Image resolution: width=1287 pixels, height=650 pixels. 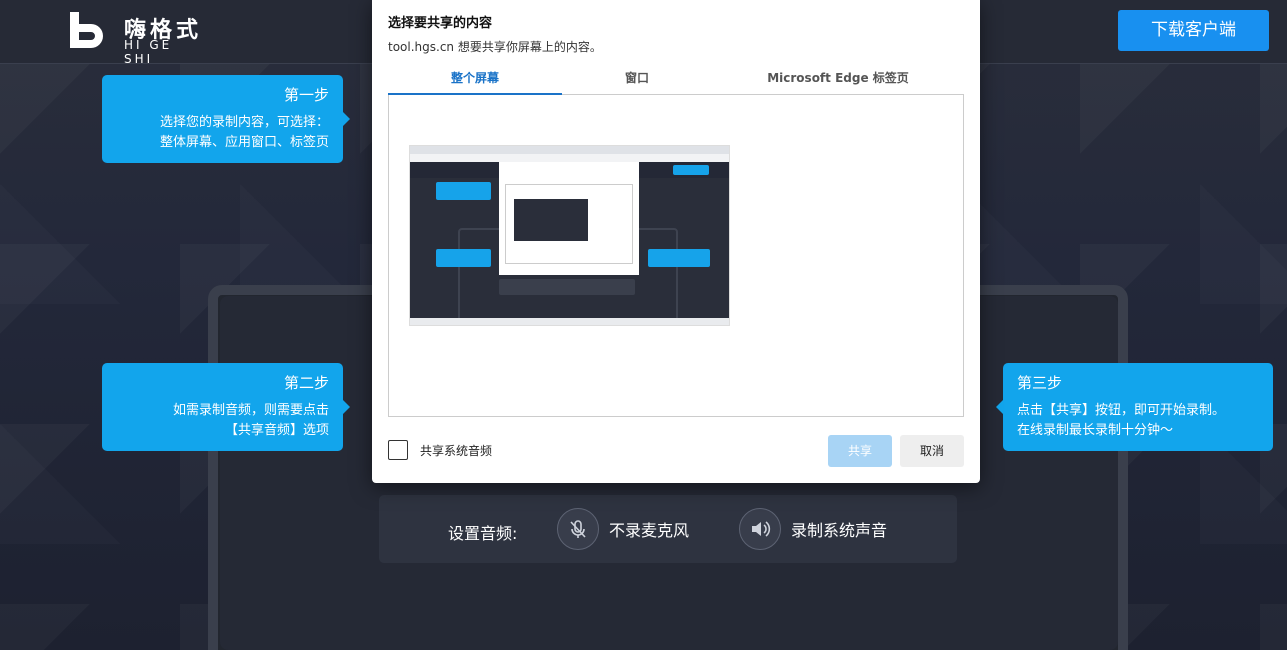 I want to click on mic-toggle: 不录麦克风, so click(x=623, y=529).